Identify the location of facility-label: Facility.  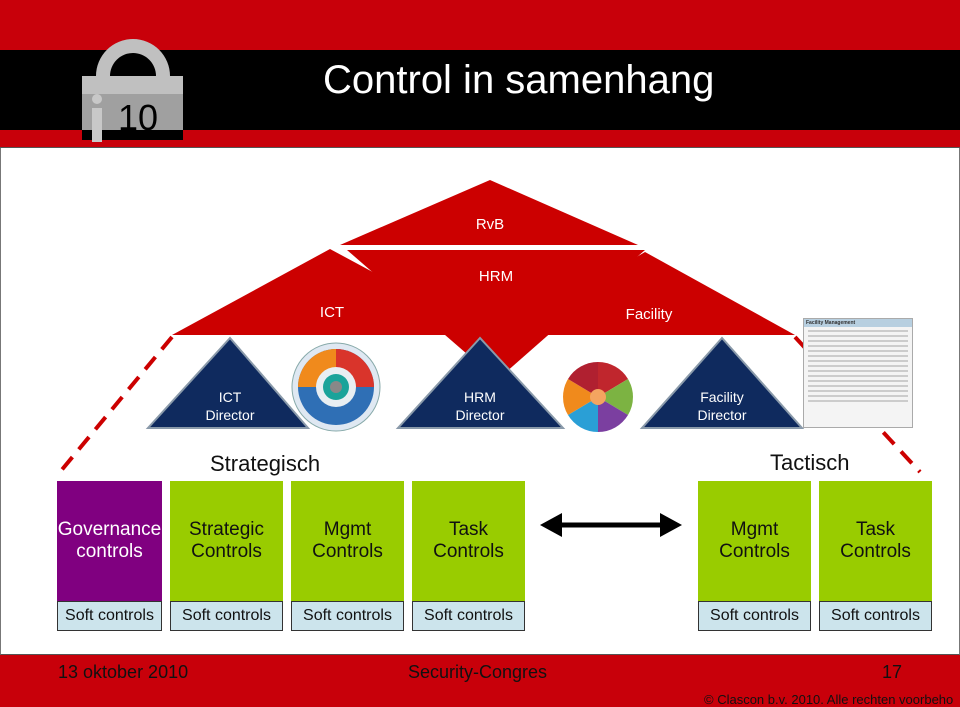
(649, 314).